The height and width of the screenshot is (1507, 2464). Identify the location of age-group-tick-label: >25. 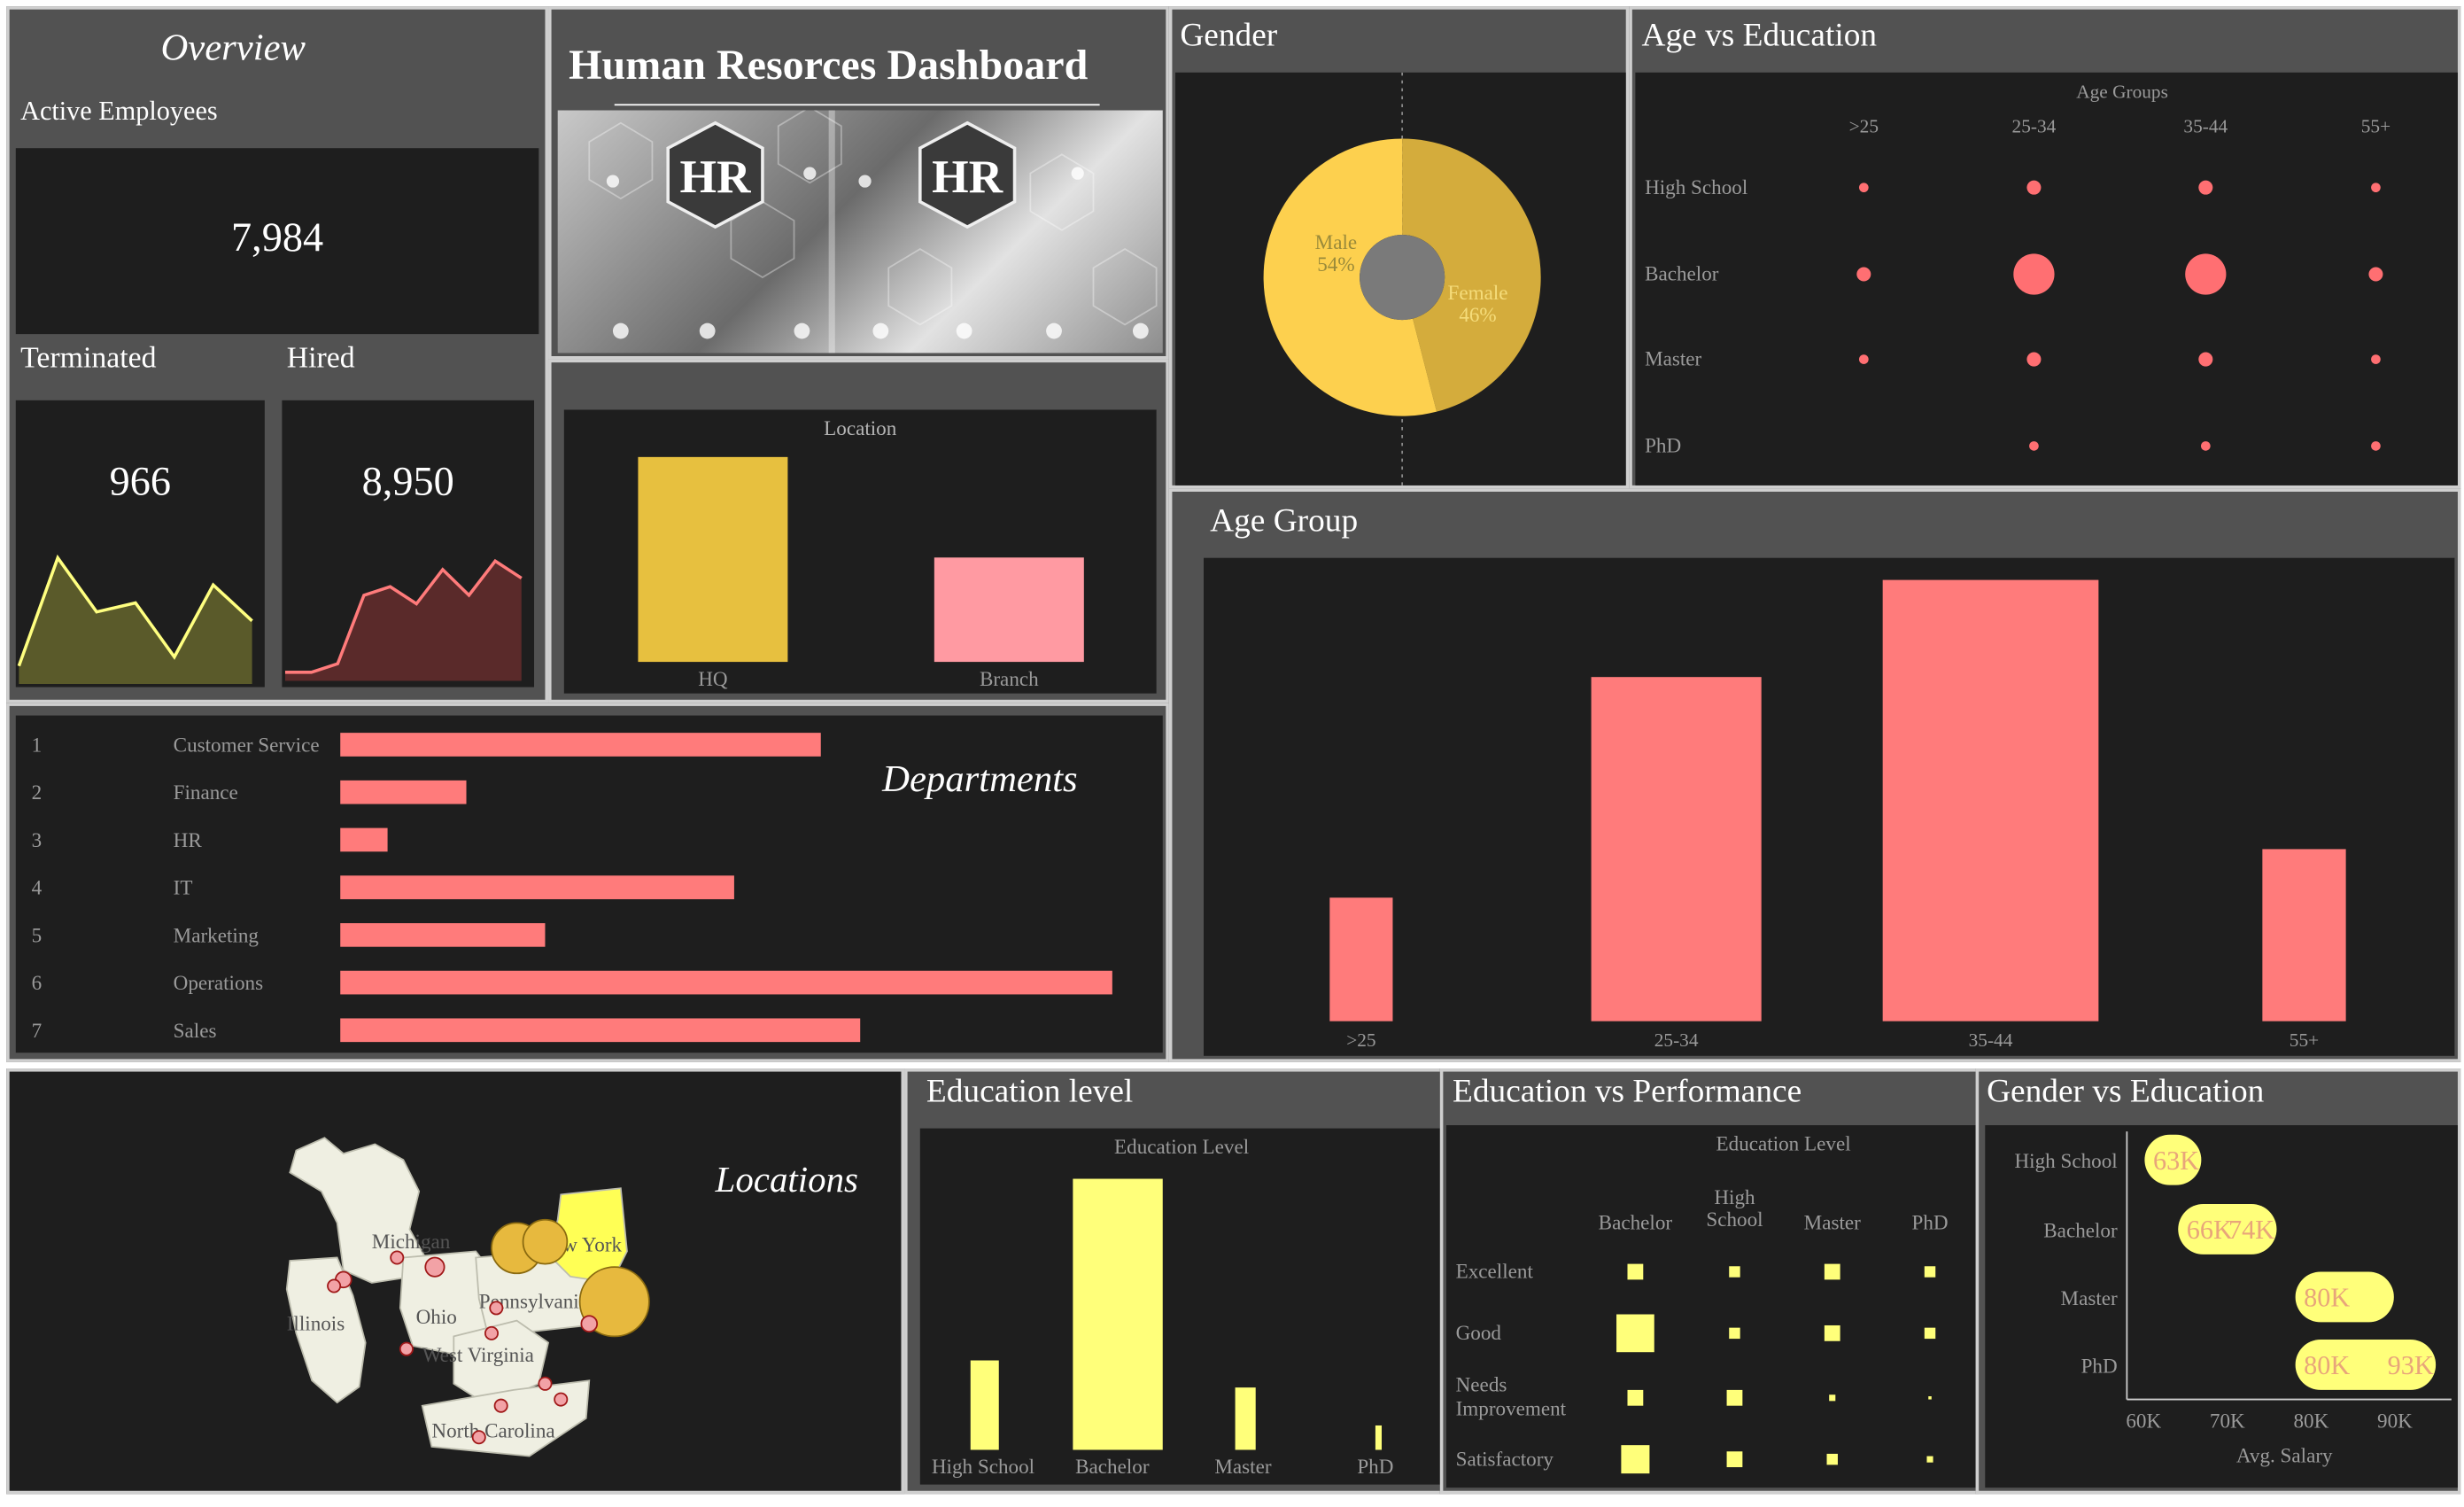
(1360, 1040).